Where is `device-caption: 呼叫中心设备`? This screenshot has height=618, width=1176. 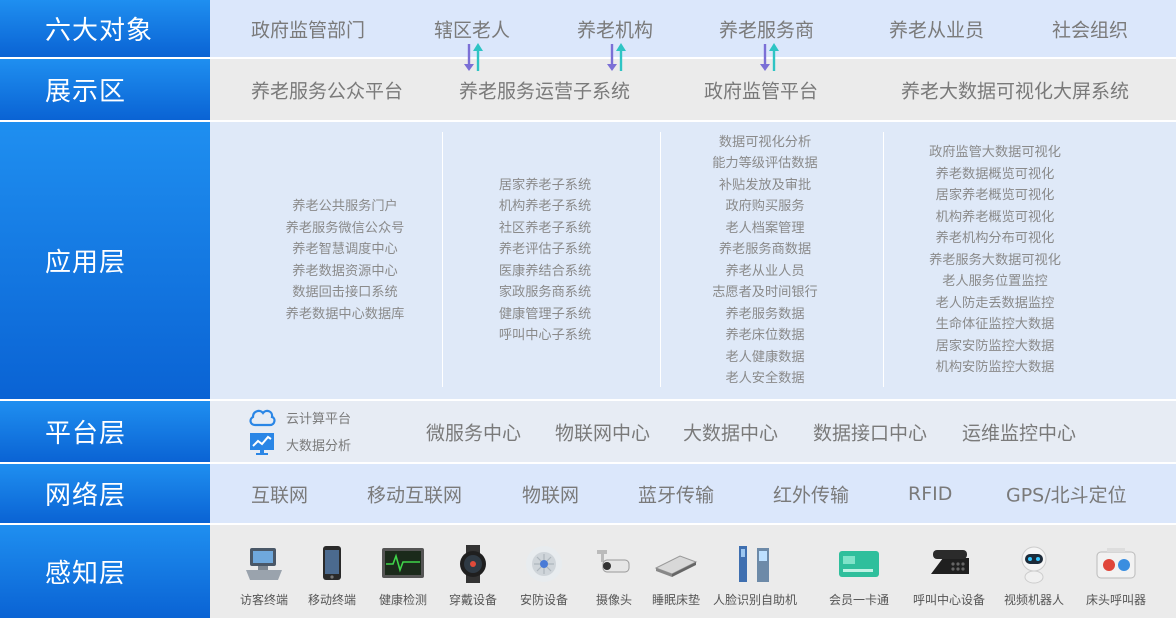
device-caption: 呼叫中心设备 is located at coordinates (948, 600).